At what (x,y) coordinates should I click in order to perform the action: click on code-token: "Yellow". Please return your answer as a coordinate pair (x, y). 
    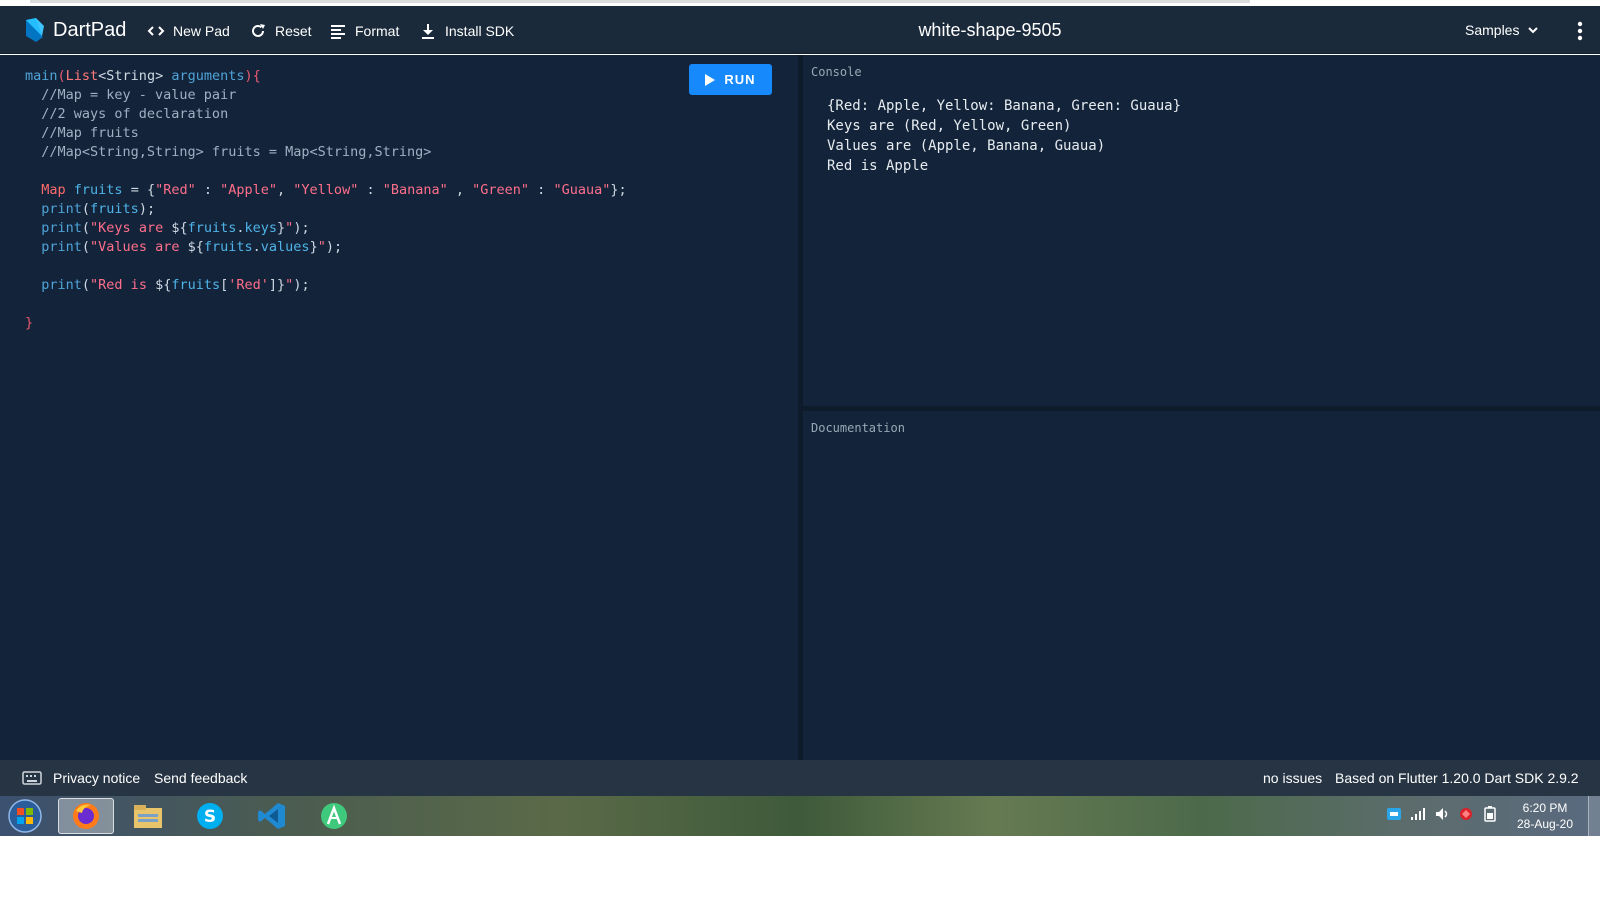
    Looking at the image, I should click on (326, 190).